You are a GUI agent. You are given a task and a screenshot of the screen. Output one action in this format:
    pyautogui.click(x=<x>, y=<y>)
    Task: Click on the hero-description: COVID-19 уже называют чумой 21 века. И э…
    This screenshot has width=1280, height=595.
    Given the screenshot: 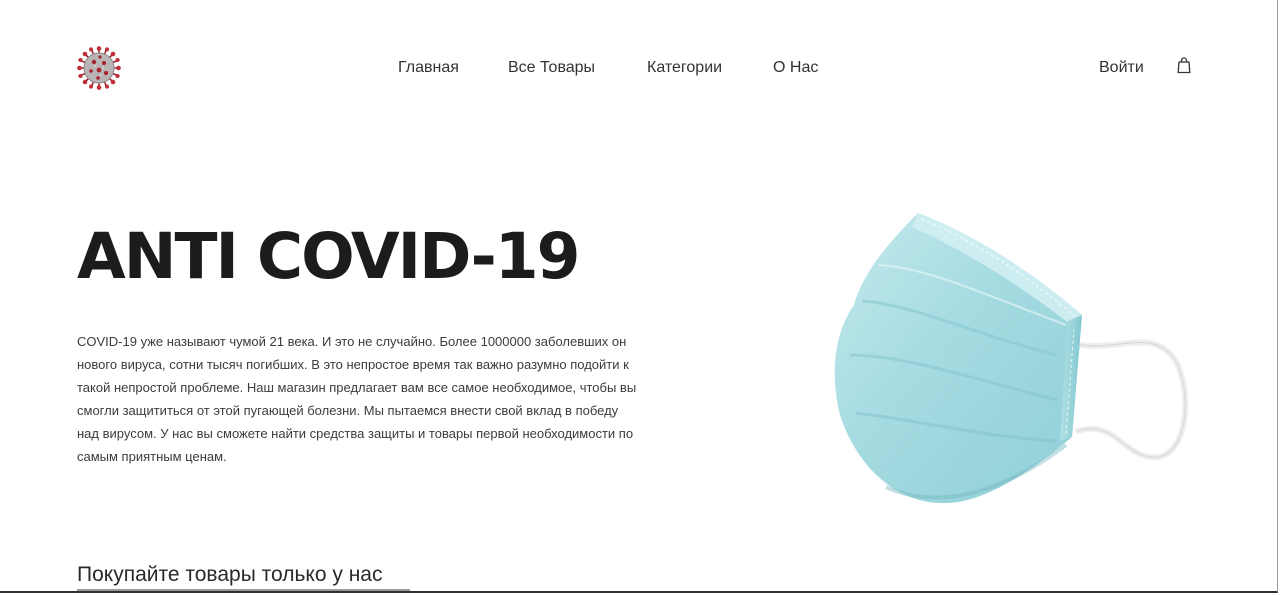 What is the action you would take?
    pyautogui.click(x=357, y=399)
    